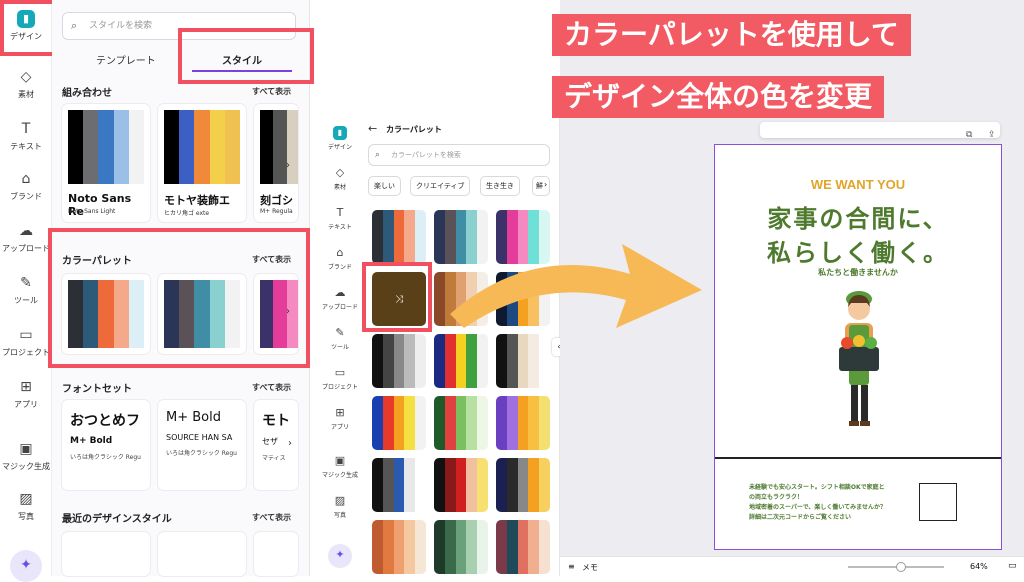 Image resolution: width=1024 pixels, height=582 pixels. Describe the element at coordinates (969, 135) in the screenshot. I see `copy-icon: ⧉` at that location.